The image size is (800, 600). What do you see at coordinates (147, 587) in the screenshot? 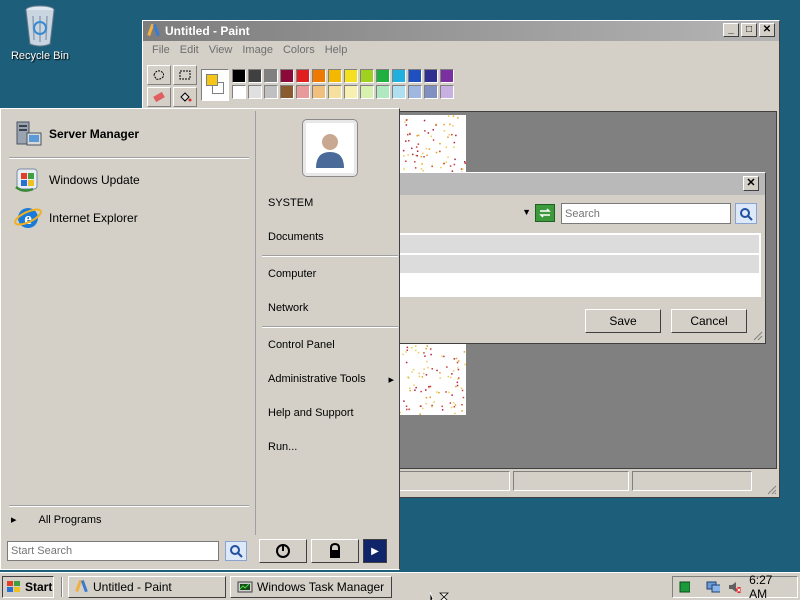
I see `taskbar-item-paint: Untitled - Paint` at bounding box center [147, 587].